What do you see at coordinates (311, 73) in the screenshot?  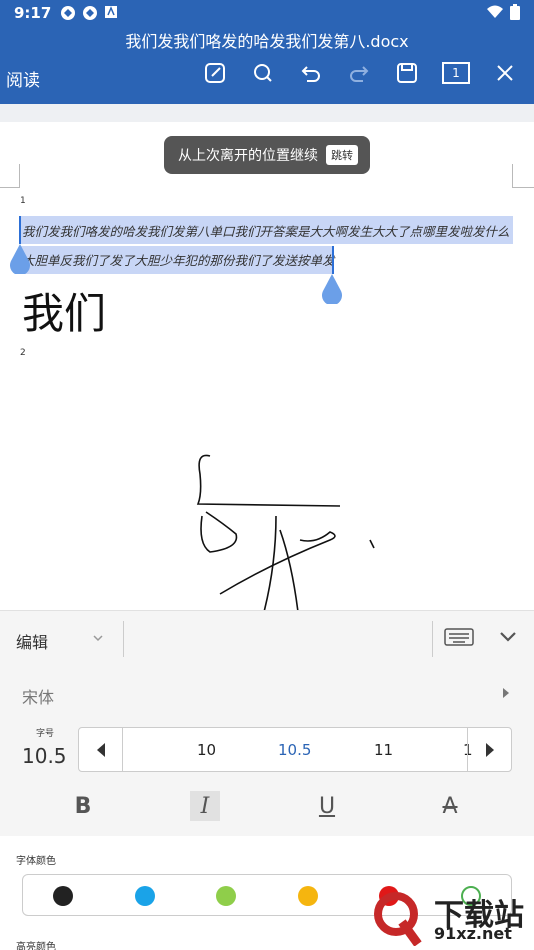 I see `undo-icon` at bounding box center [311, 73].